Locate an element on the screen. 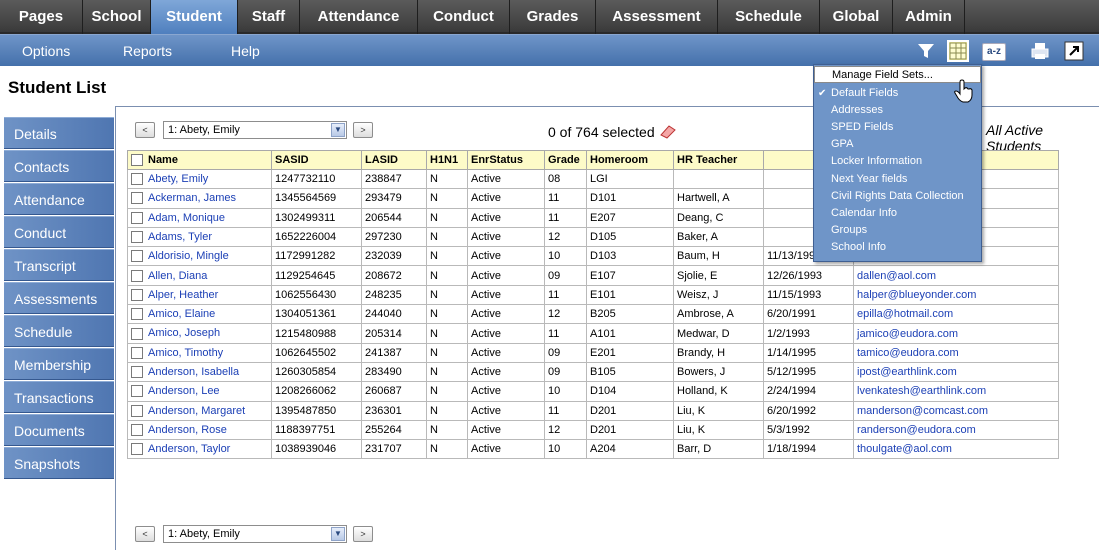  student-name-link: Anderson, Rose is located at coordinates (187, 430).